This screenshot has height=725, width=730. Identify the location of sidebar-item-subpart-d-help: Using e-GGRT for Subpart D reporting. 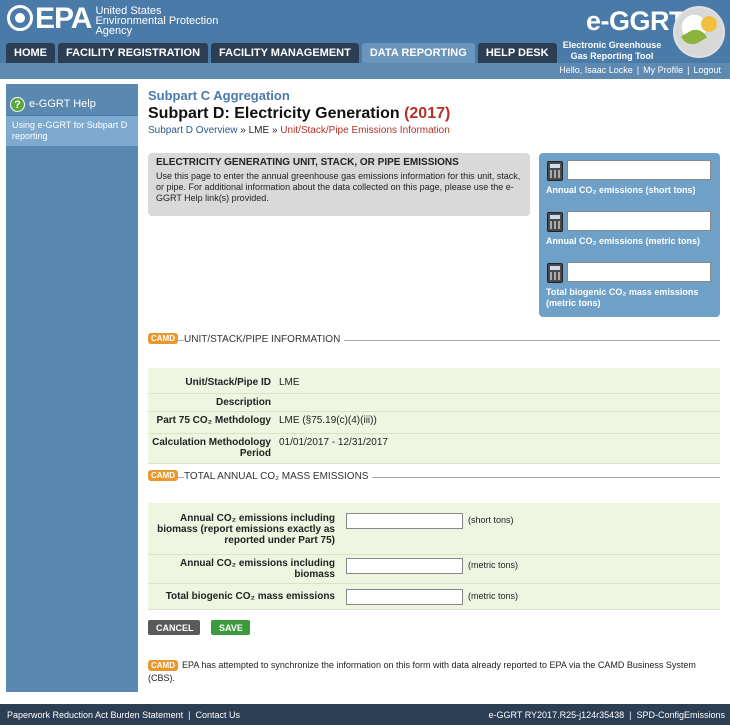
(72, 131).